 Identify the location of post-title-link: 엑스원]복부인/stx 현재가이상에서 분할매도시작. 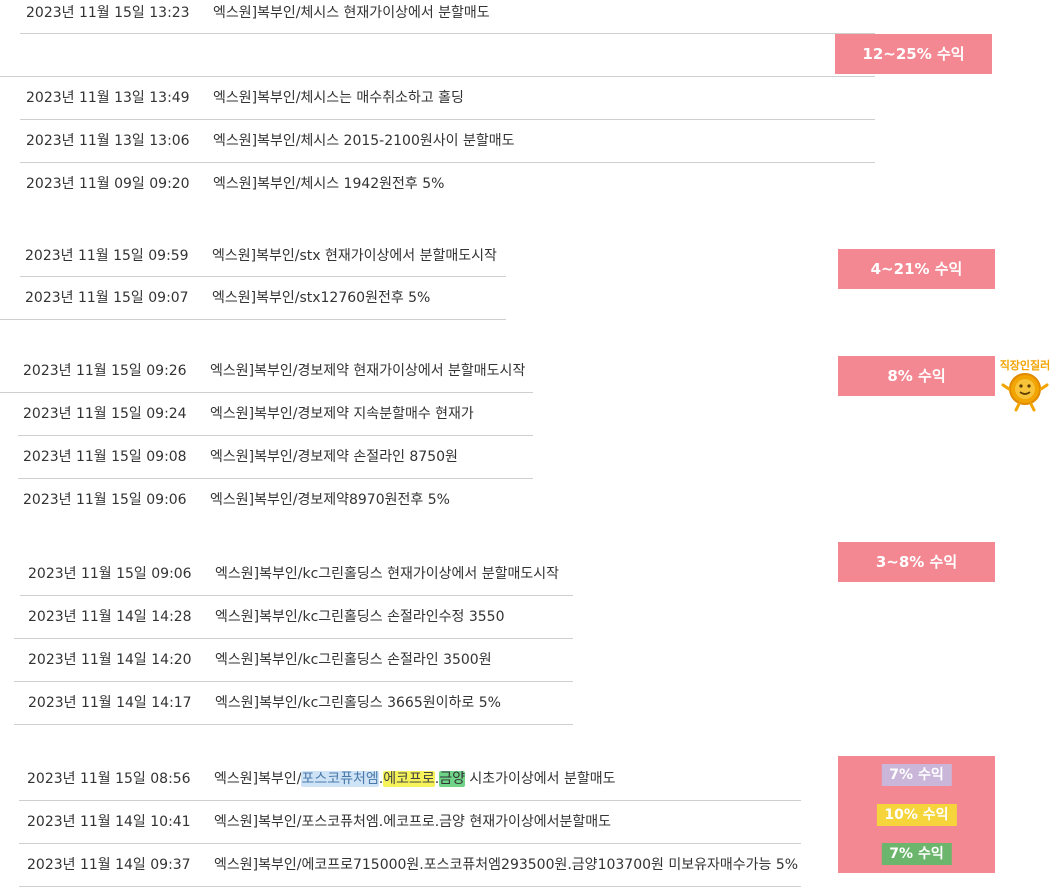
(354, 256).